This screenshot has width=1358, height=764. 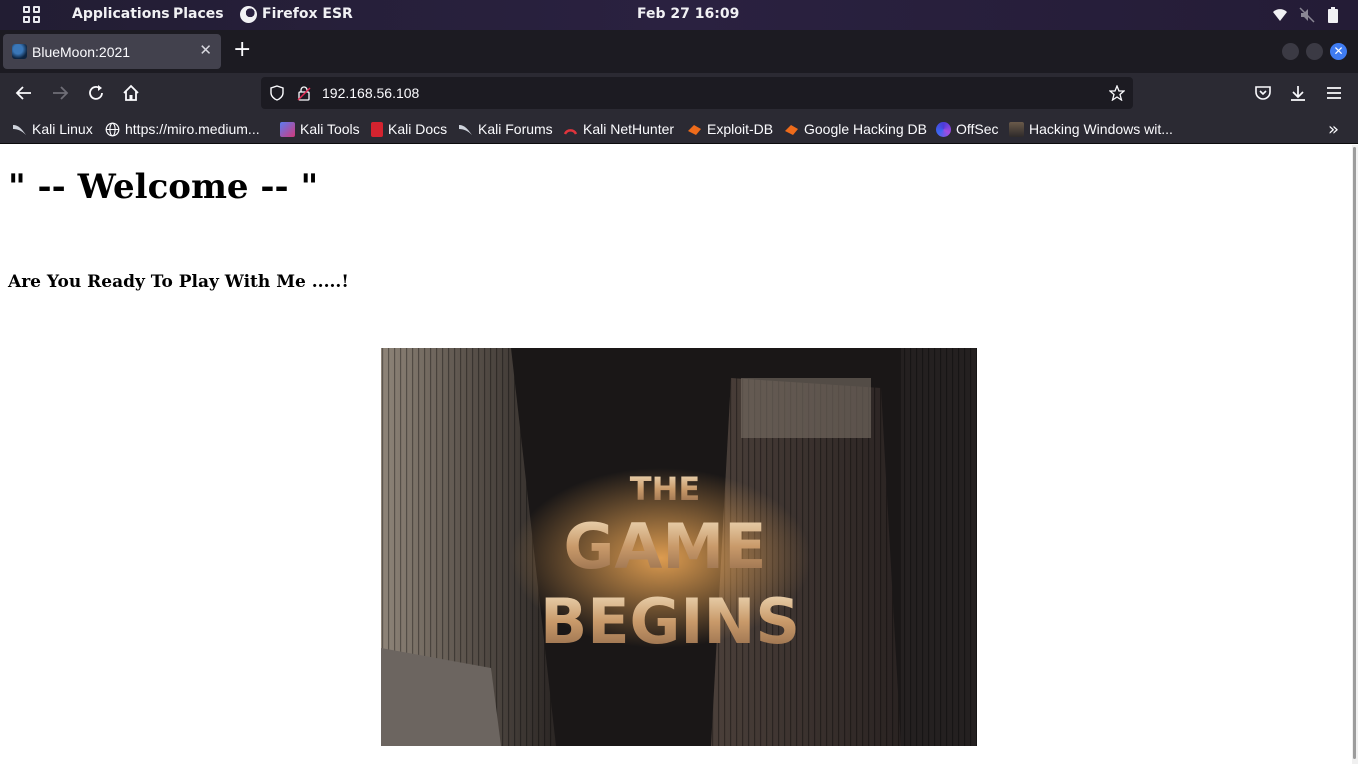 I want to click on bookmark-kali-nethunter: Kali NetHunter, so click(x=618, y=129).